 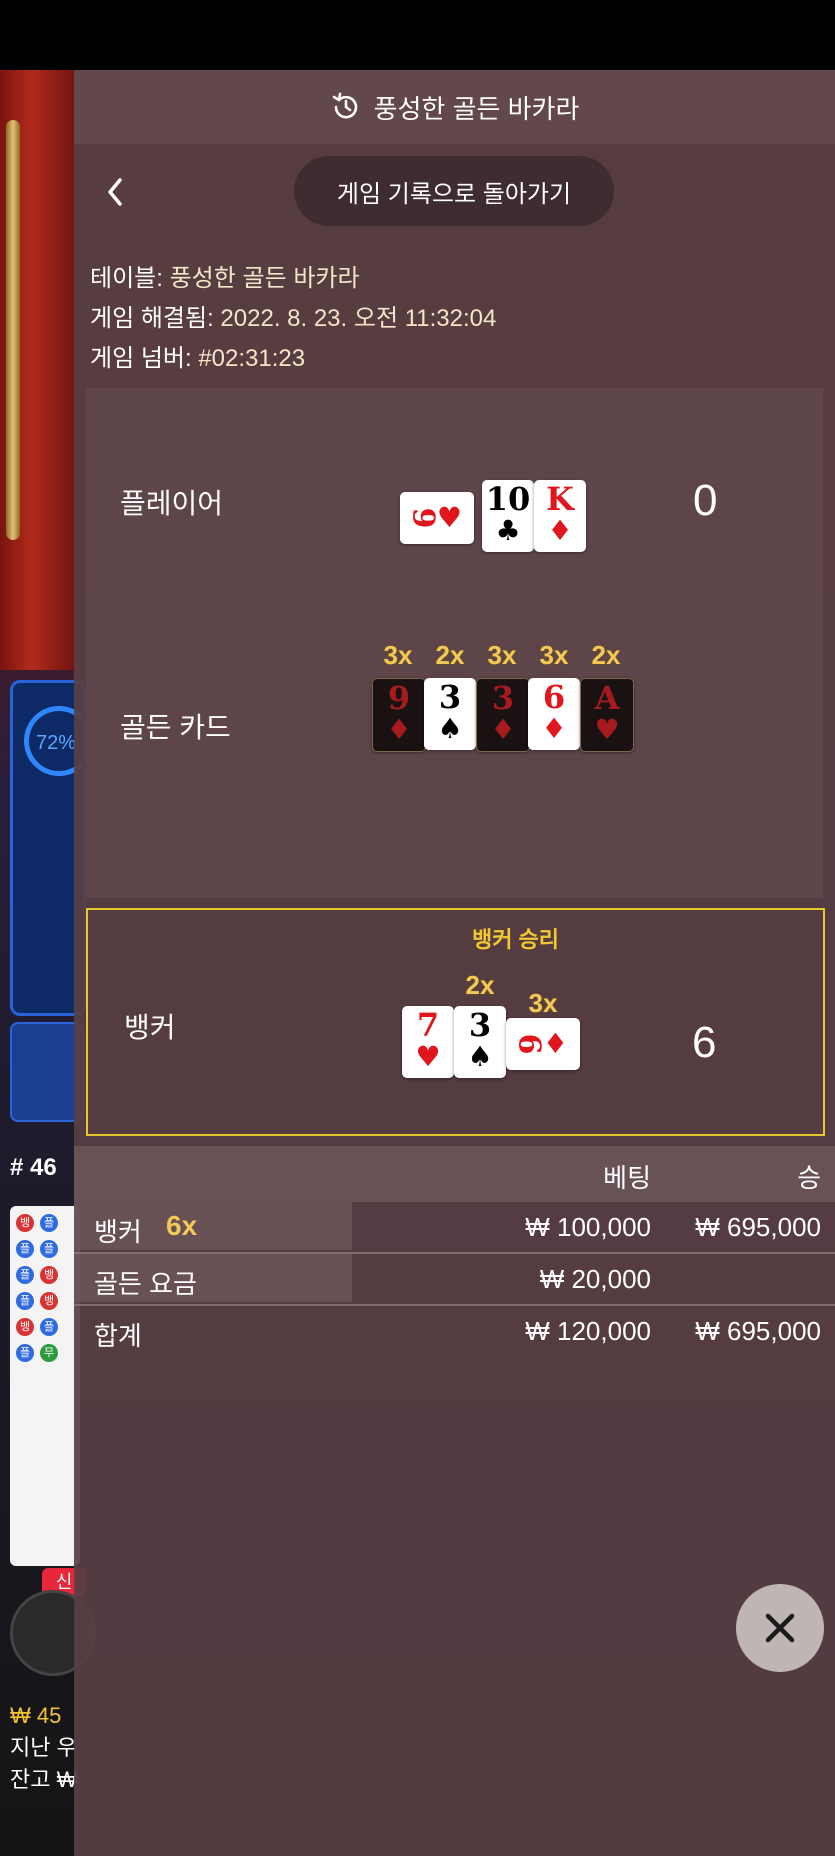 I want to click on total-label: 합계, so click(x=118, y=1336).